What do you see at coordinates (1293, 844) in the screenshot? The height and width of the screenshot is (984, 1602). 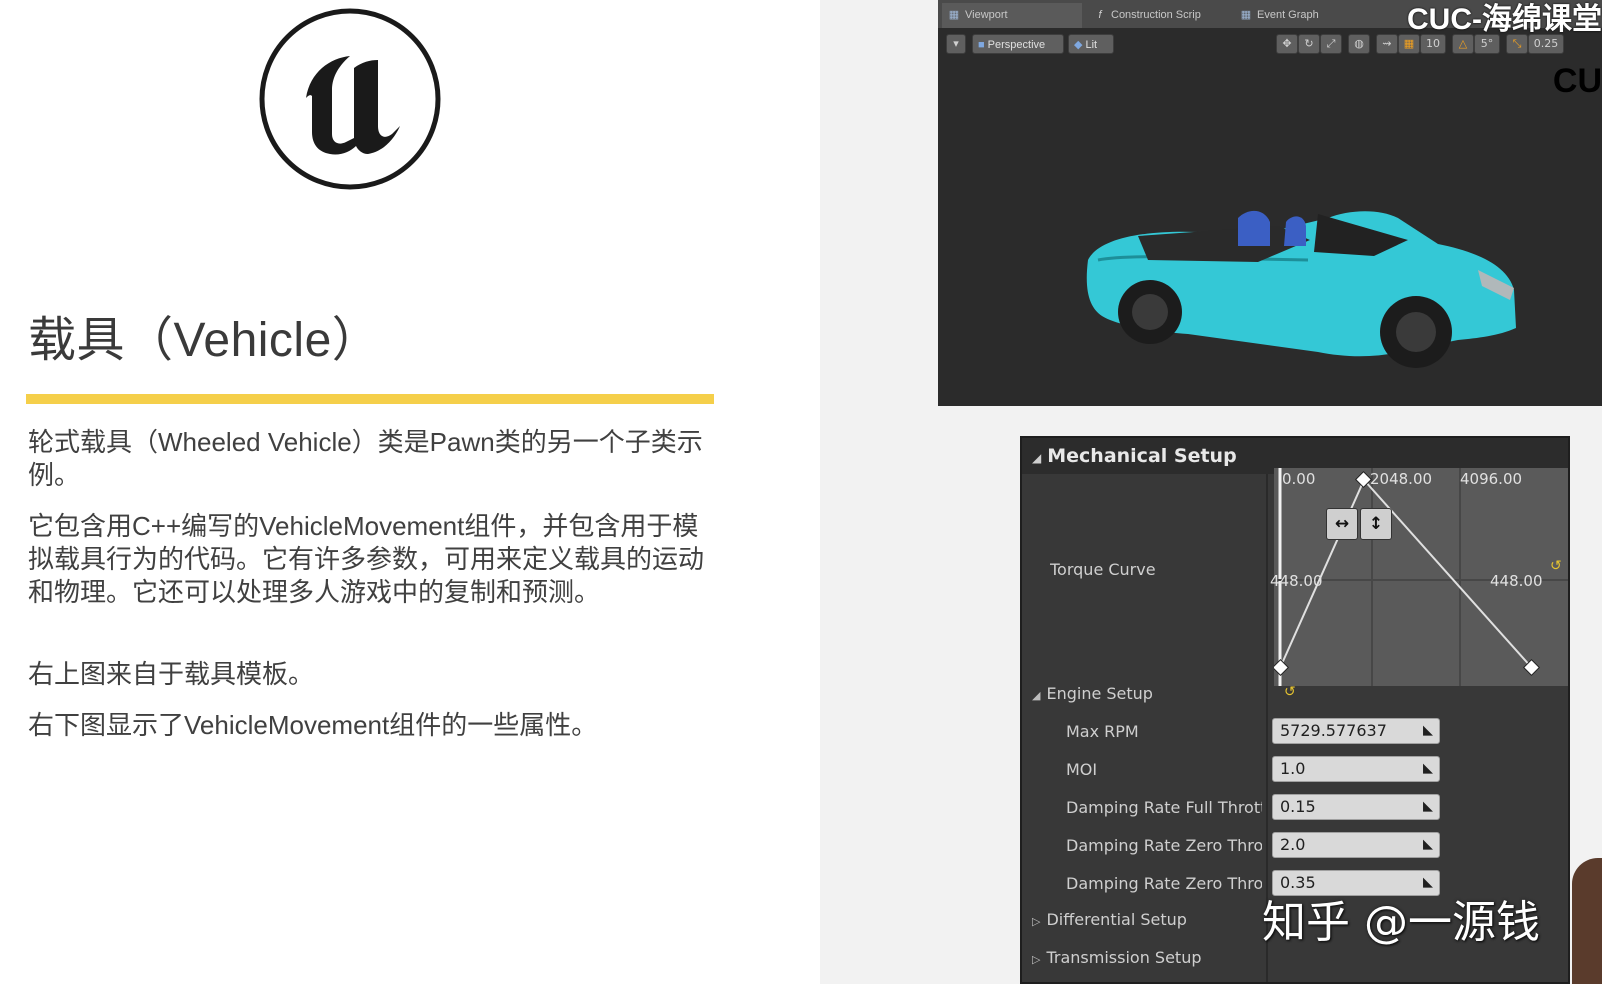 I see `damping-zero-engaged-value: 2.0` at bounding box center [1293, 844].